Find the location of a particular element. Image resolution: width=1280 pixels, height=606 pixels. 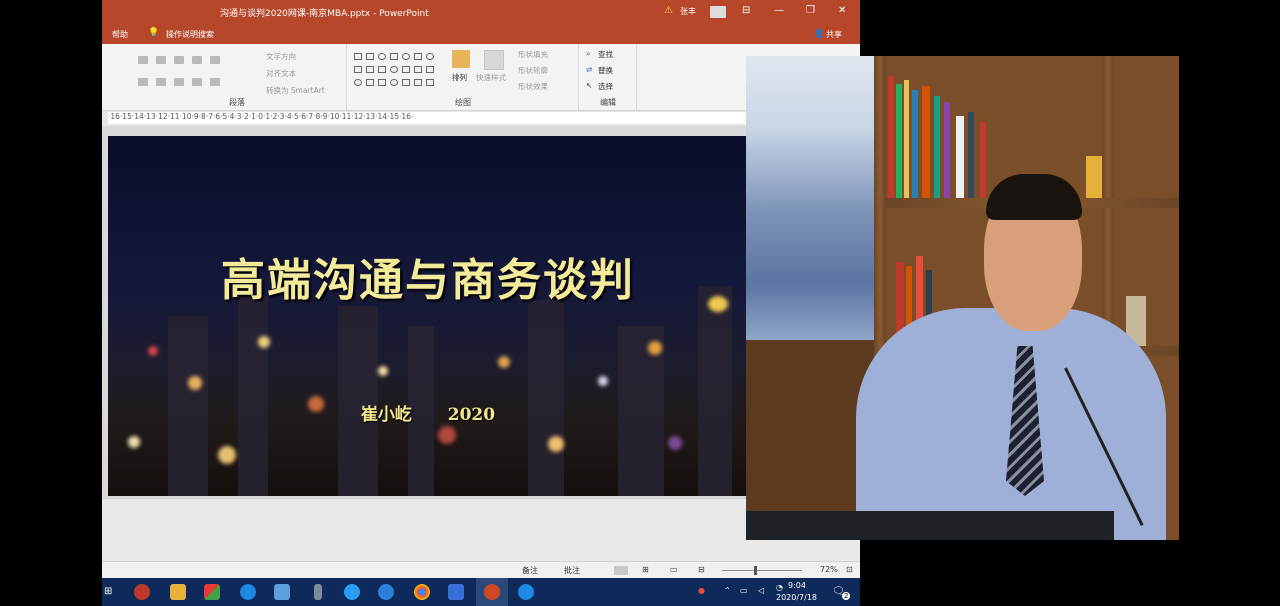

volume-icon: ◁ is located at coordinates (761, 590).